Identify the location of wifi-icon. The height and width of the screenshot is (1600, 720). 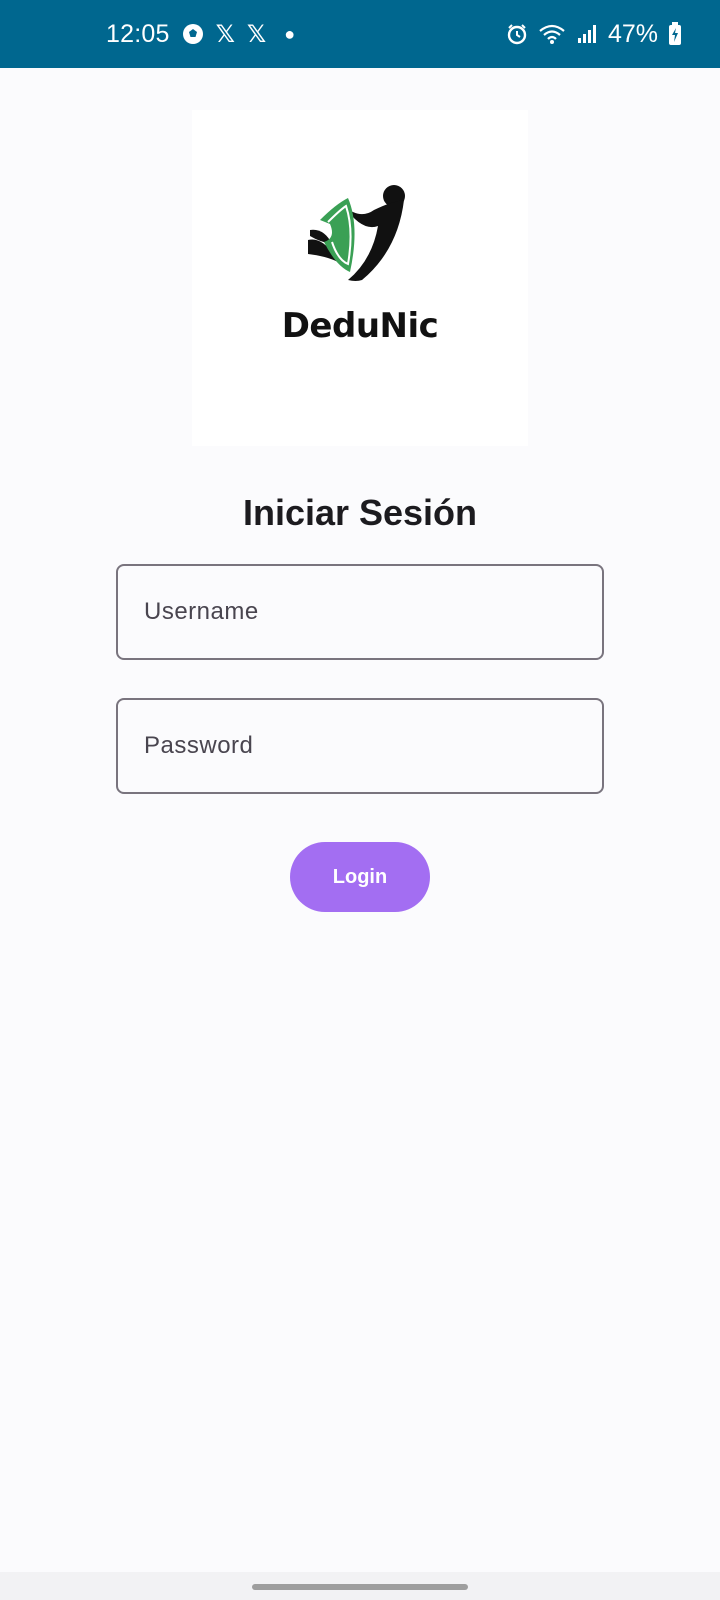
(552, 34).